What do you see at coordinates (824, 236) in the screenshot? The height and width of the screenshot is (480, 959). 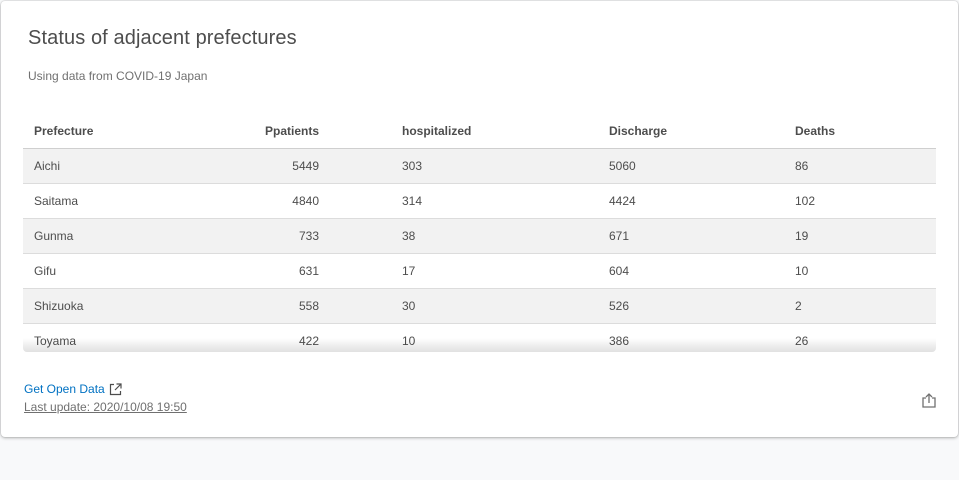 I see `cell-deaths: 19` at bounding box center [824, 236].